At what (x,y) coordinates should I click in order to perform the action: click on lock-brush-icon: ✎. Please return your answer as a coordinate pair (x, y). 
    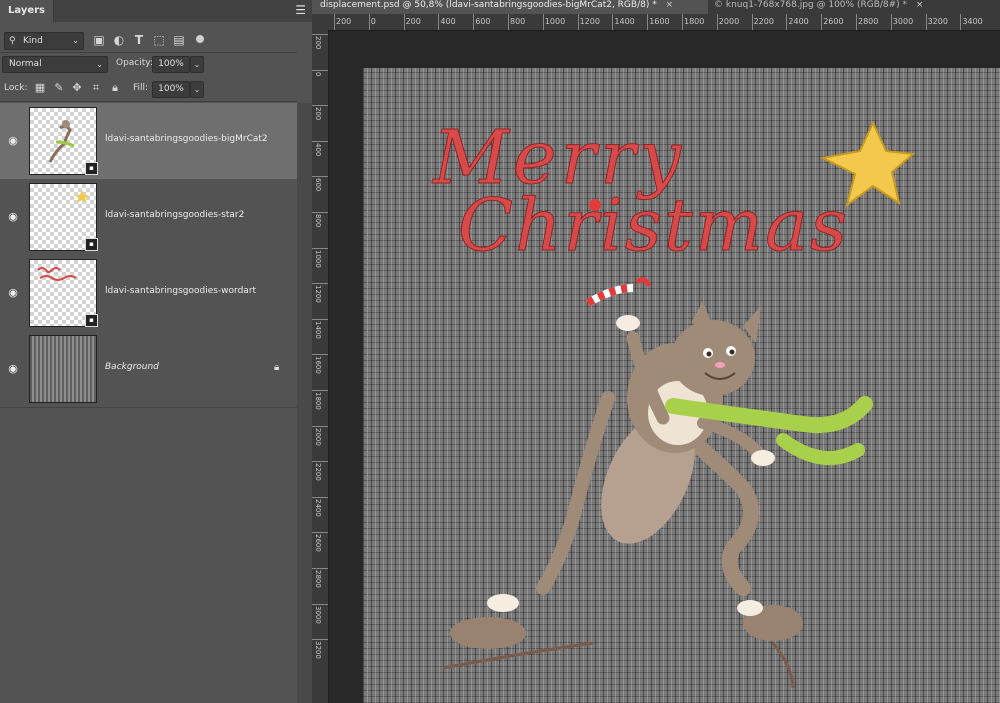
    Looking at the image, I should click on (59, 88).